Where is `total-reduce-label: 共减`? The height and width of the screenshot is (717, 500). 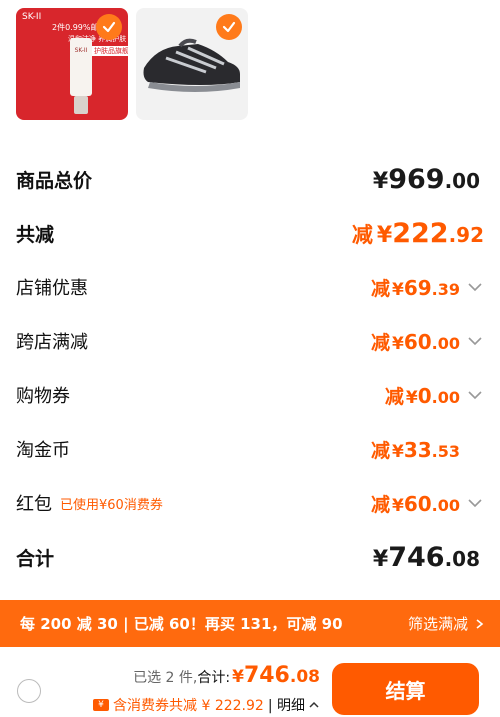
total-reduce-label: 共减 is located at coordinates (35, 234).